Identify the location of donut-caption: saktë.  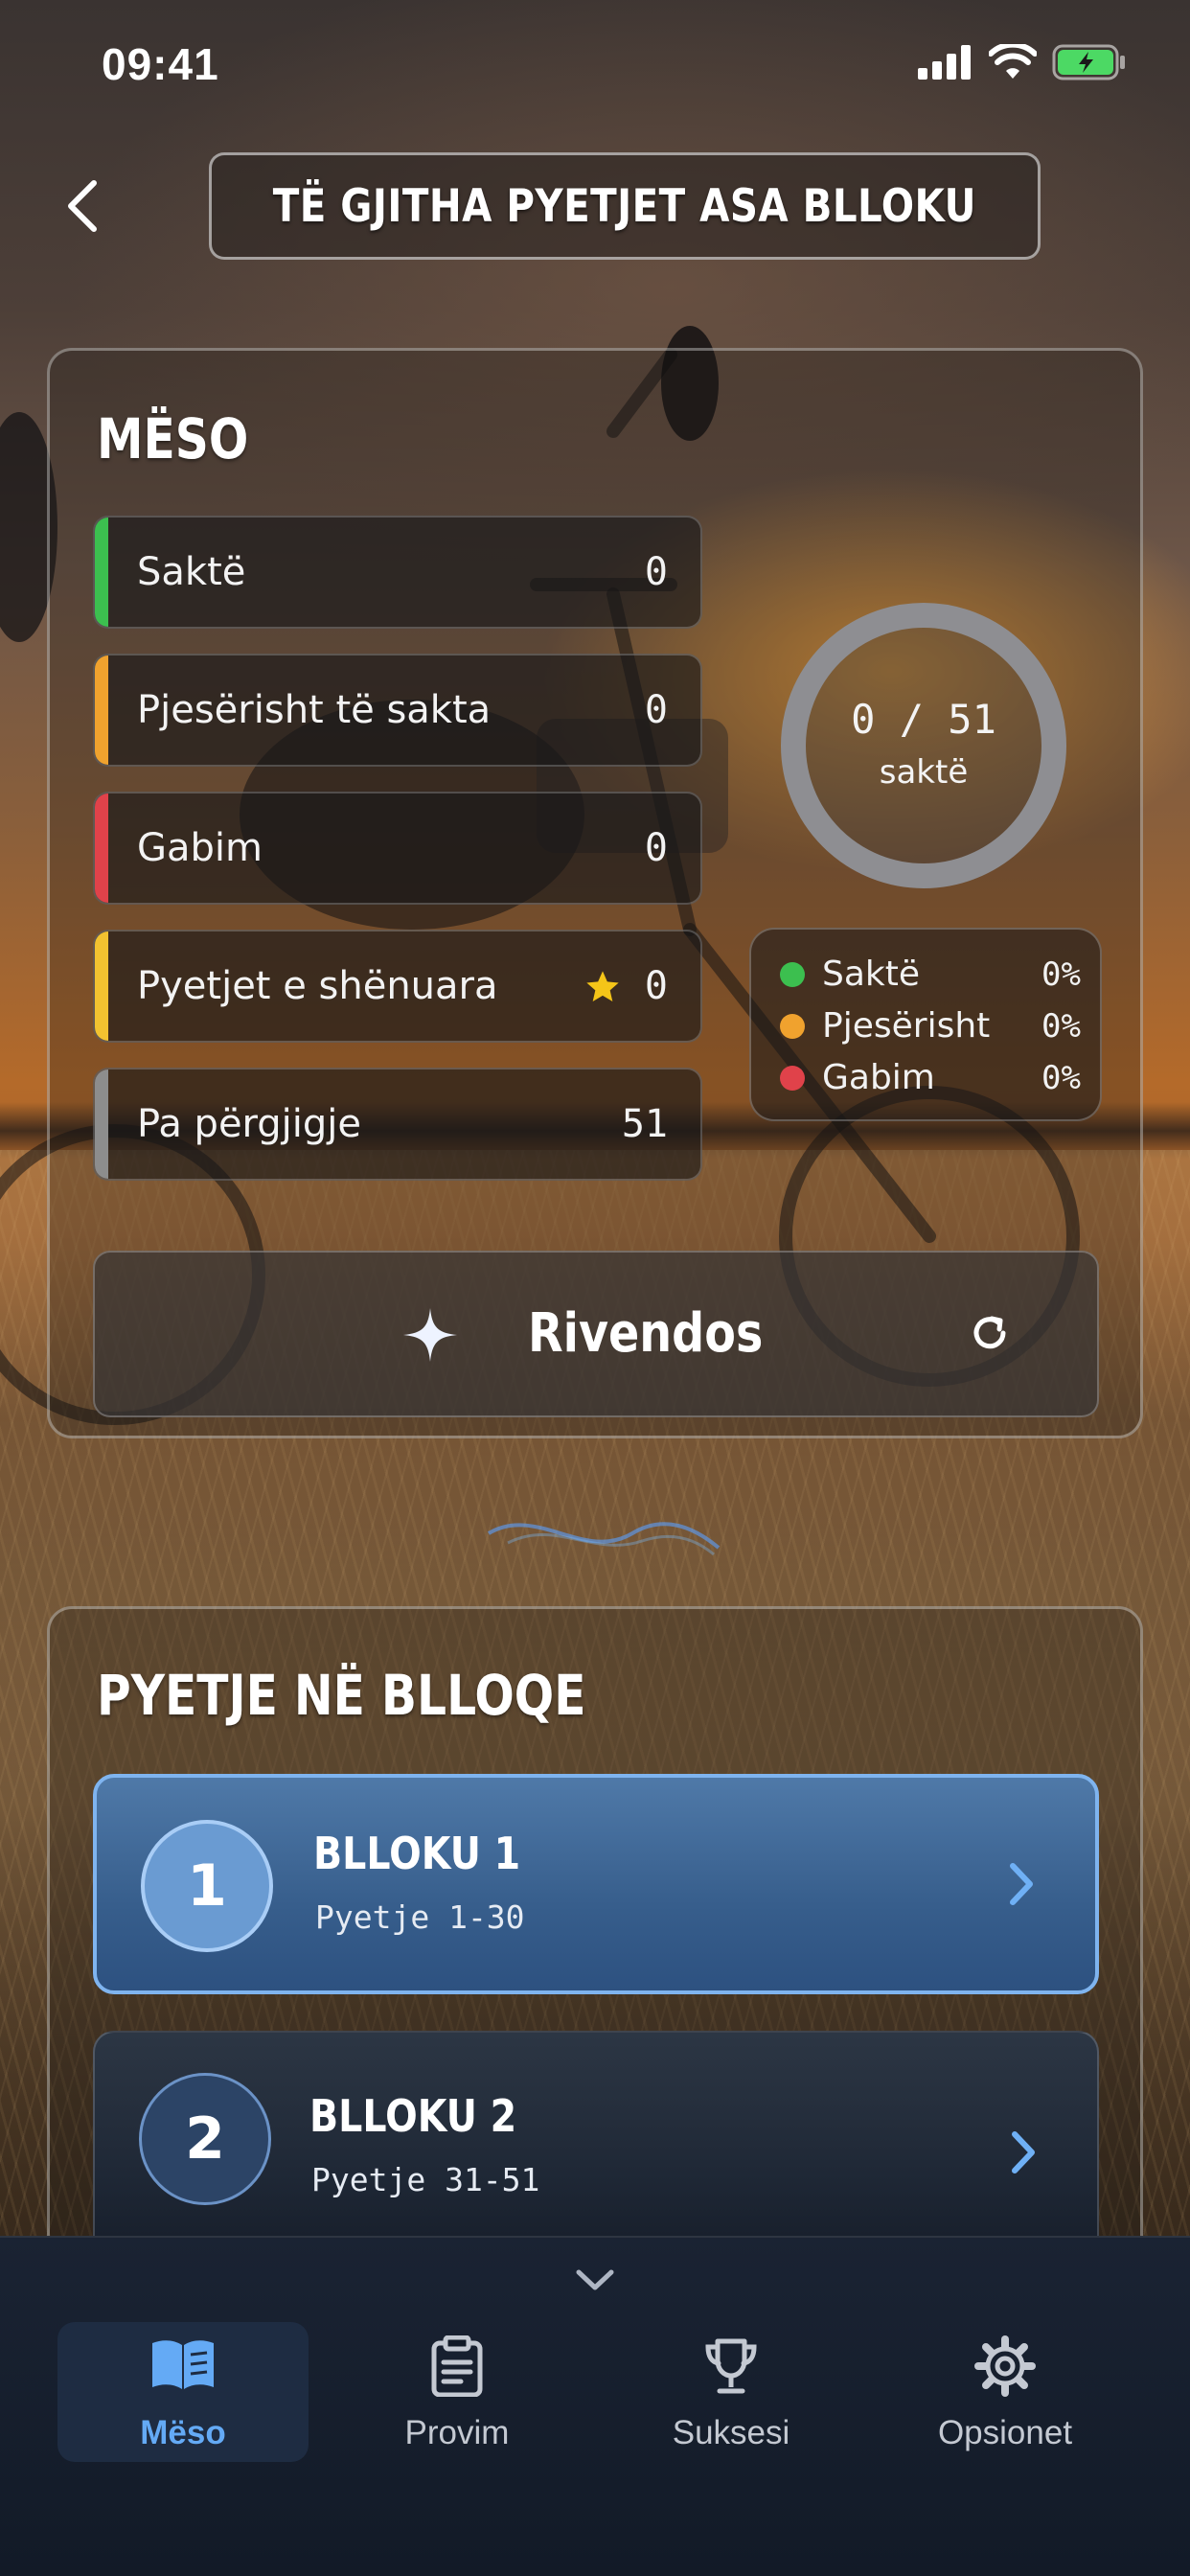
(924, 772).